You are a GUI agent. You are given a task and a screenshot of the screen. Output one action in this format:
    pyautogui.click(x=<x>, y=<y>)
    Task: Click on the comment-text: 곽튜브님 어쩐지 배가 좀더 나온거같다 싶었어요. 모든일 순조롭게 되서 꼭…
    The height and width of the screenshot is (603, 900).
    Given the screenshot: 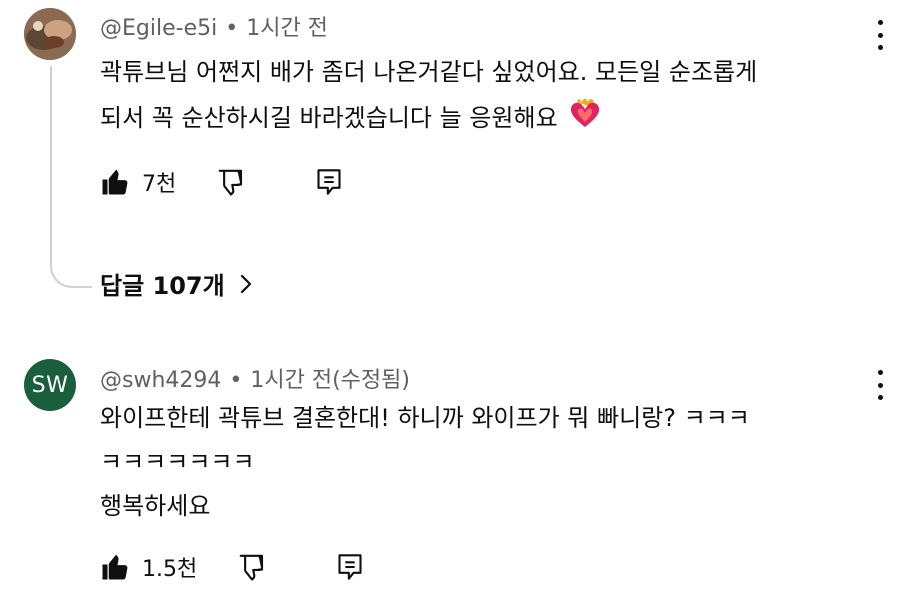 What is the action you would take?
    pyautogui.click(x=490, y=97)
    